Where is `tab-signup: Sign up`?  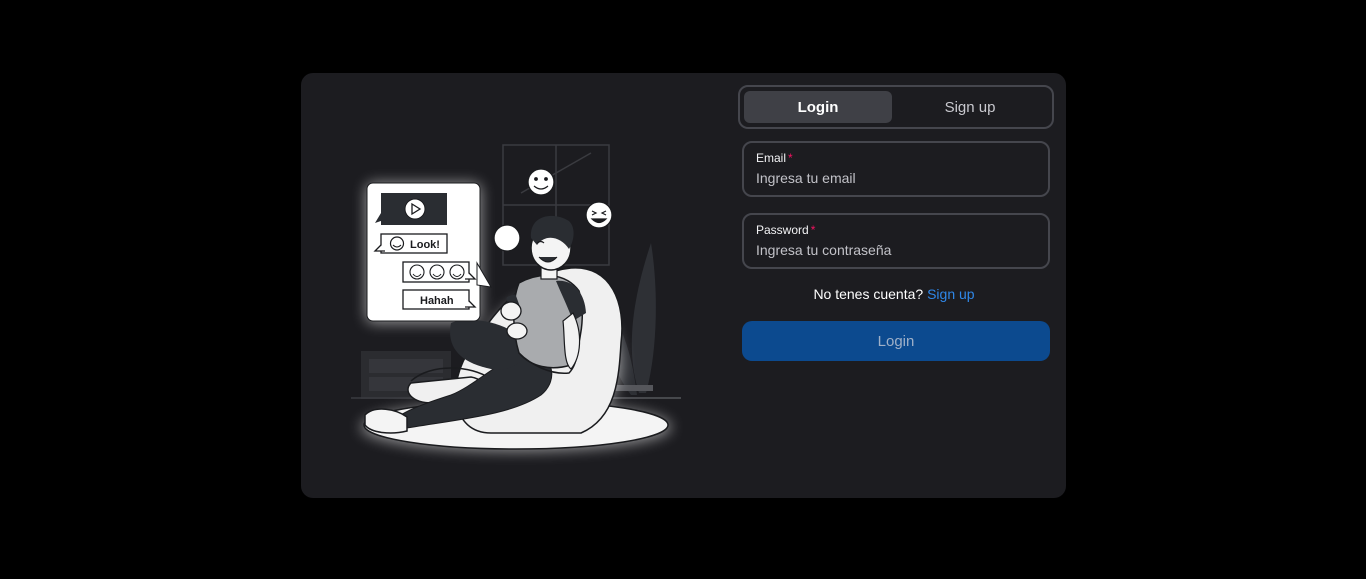 tab-signup: Sign up is located at coordinates (970, 107).